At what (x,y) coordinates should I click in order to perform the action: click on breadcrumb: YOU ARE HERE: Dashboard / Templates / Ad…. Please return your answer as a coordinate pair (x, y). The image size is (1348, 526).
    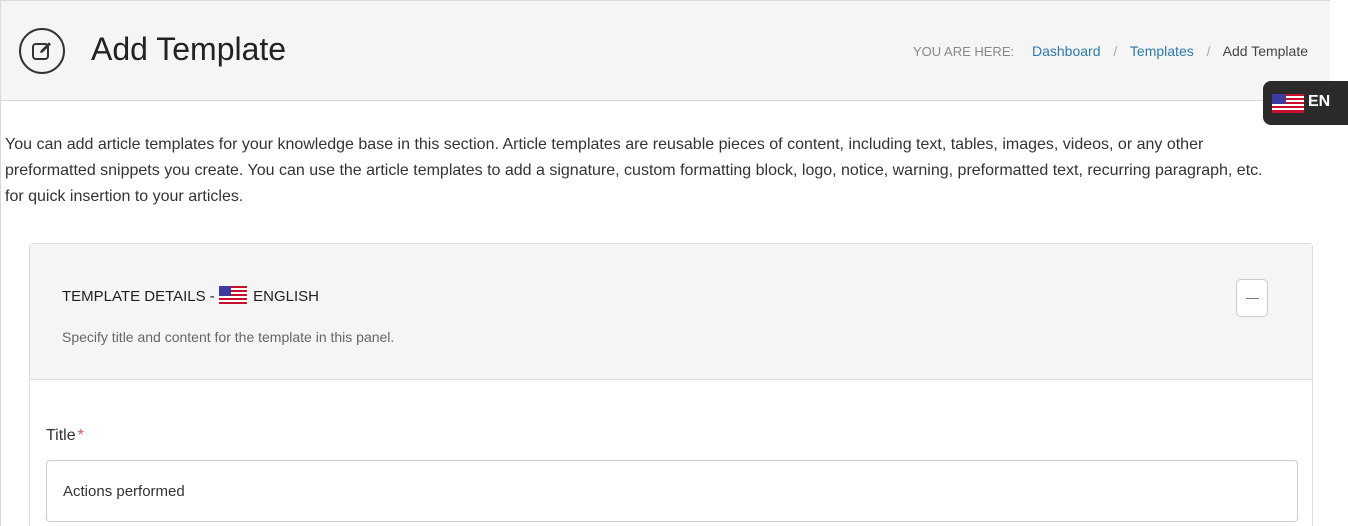
    Looking at the image, I should click on (1110, 51).